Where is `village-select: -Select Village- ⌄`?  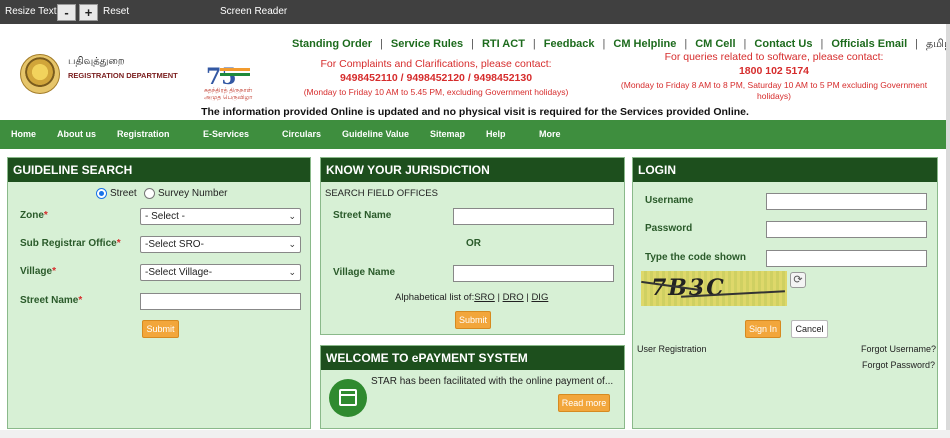
village-select: -Select Village- ⌄ is located at coordinates (220, 272).